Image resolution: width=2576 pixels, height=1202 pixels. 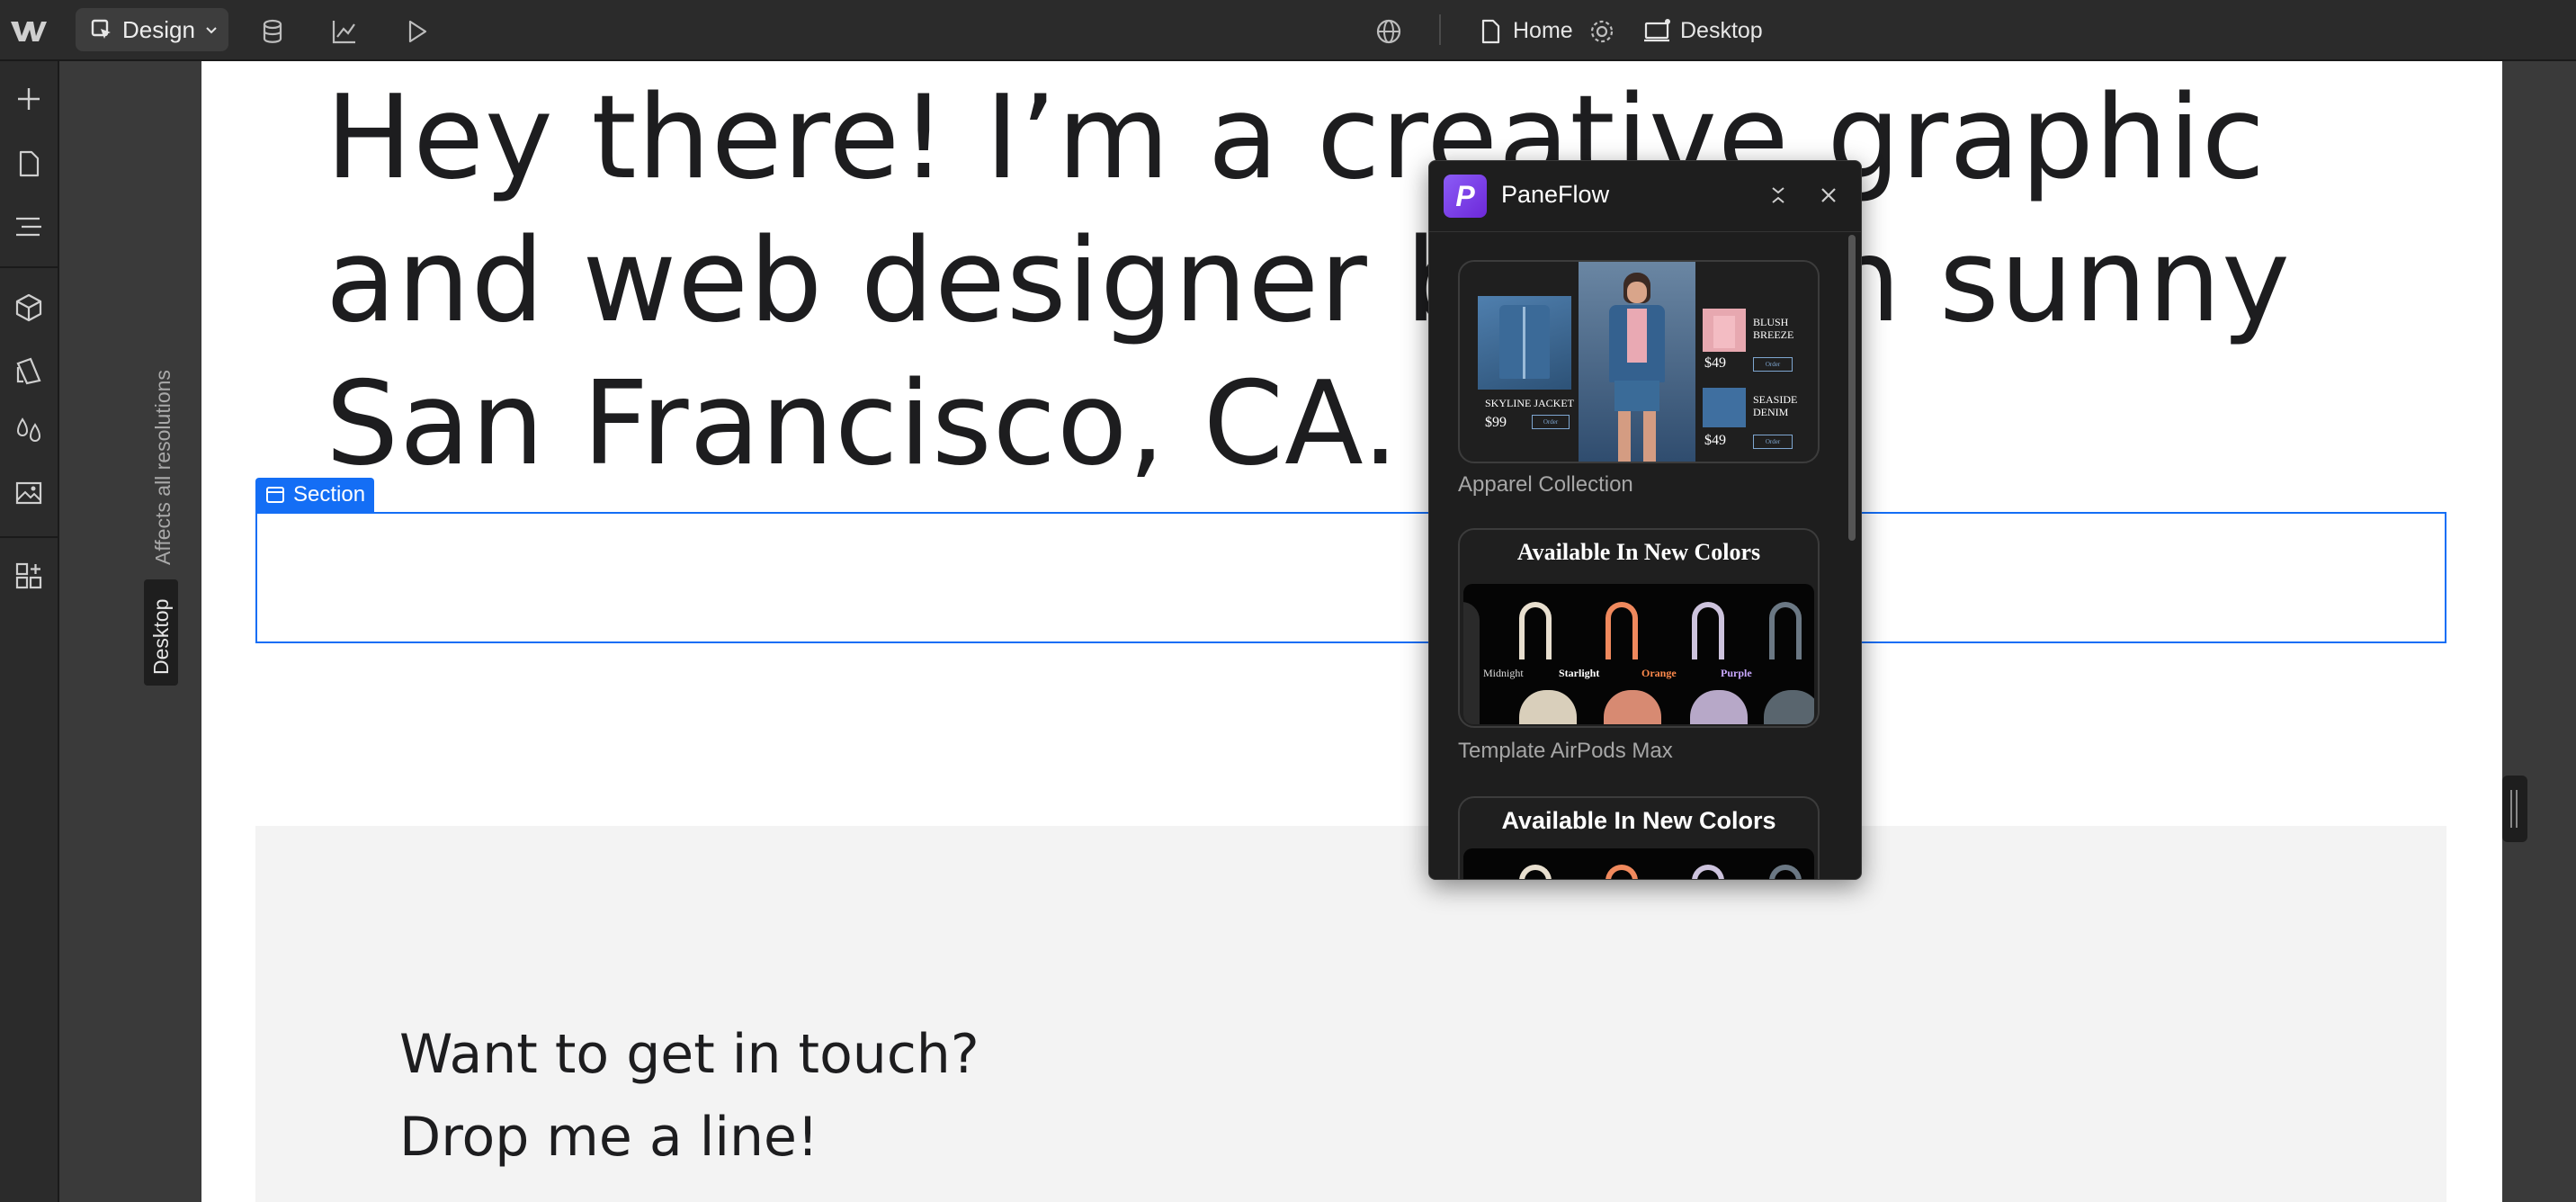 What do you see at coordinates (275, 495) in the screenshot?
I see `section-icon` at bounding box center [275, 495].